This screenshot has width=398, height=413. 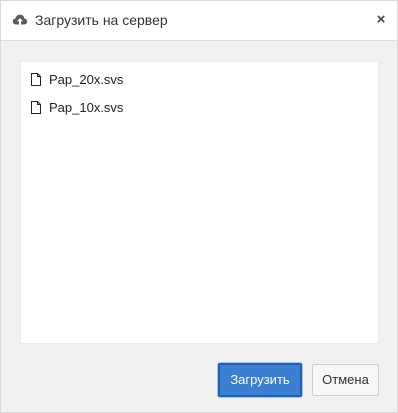 What do you see at coordinates (260, 380) in the screenshot?
I see `upload-button: Загрузить` at bounding box center [260, 380].